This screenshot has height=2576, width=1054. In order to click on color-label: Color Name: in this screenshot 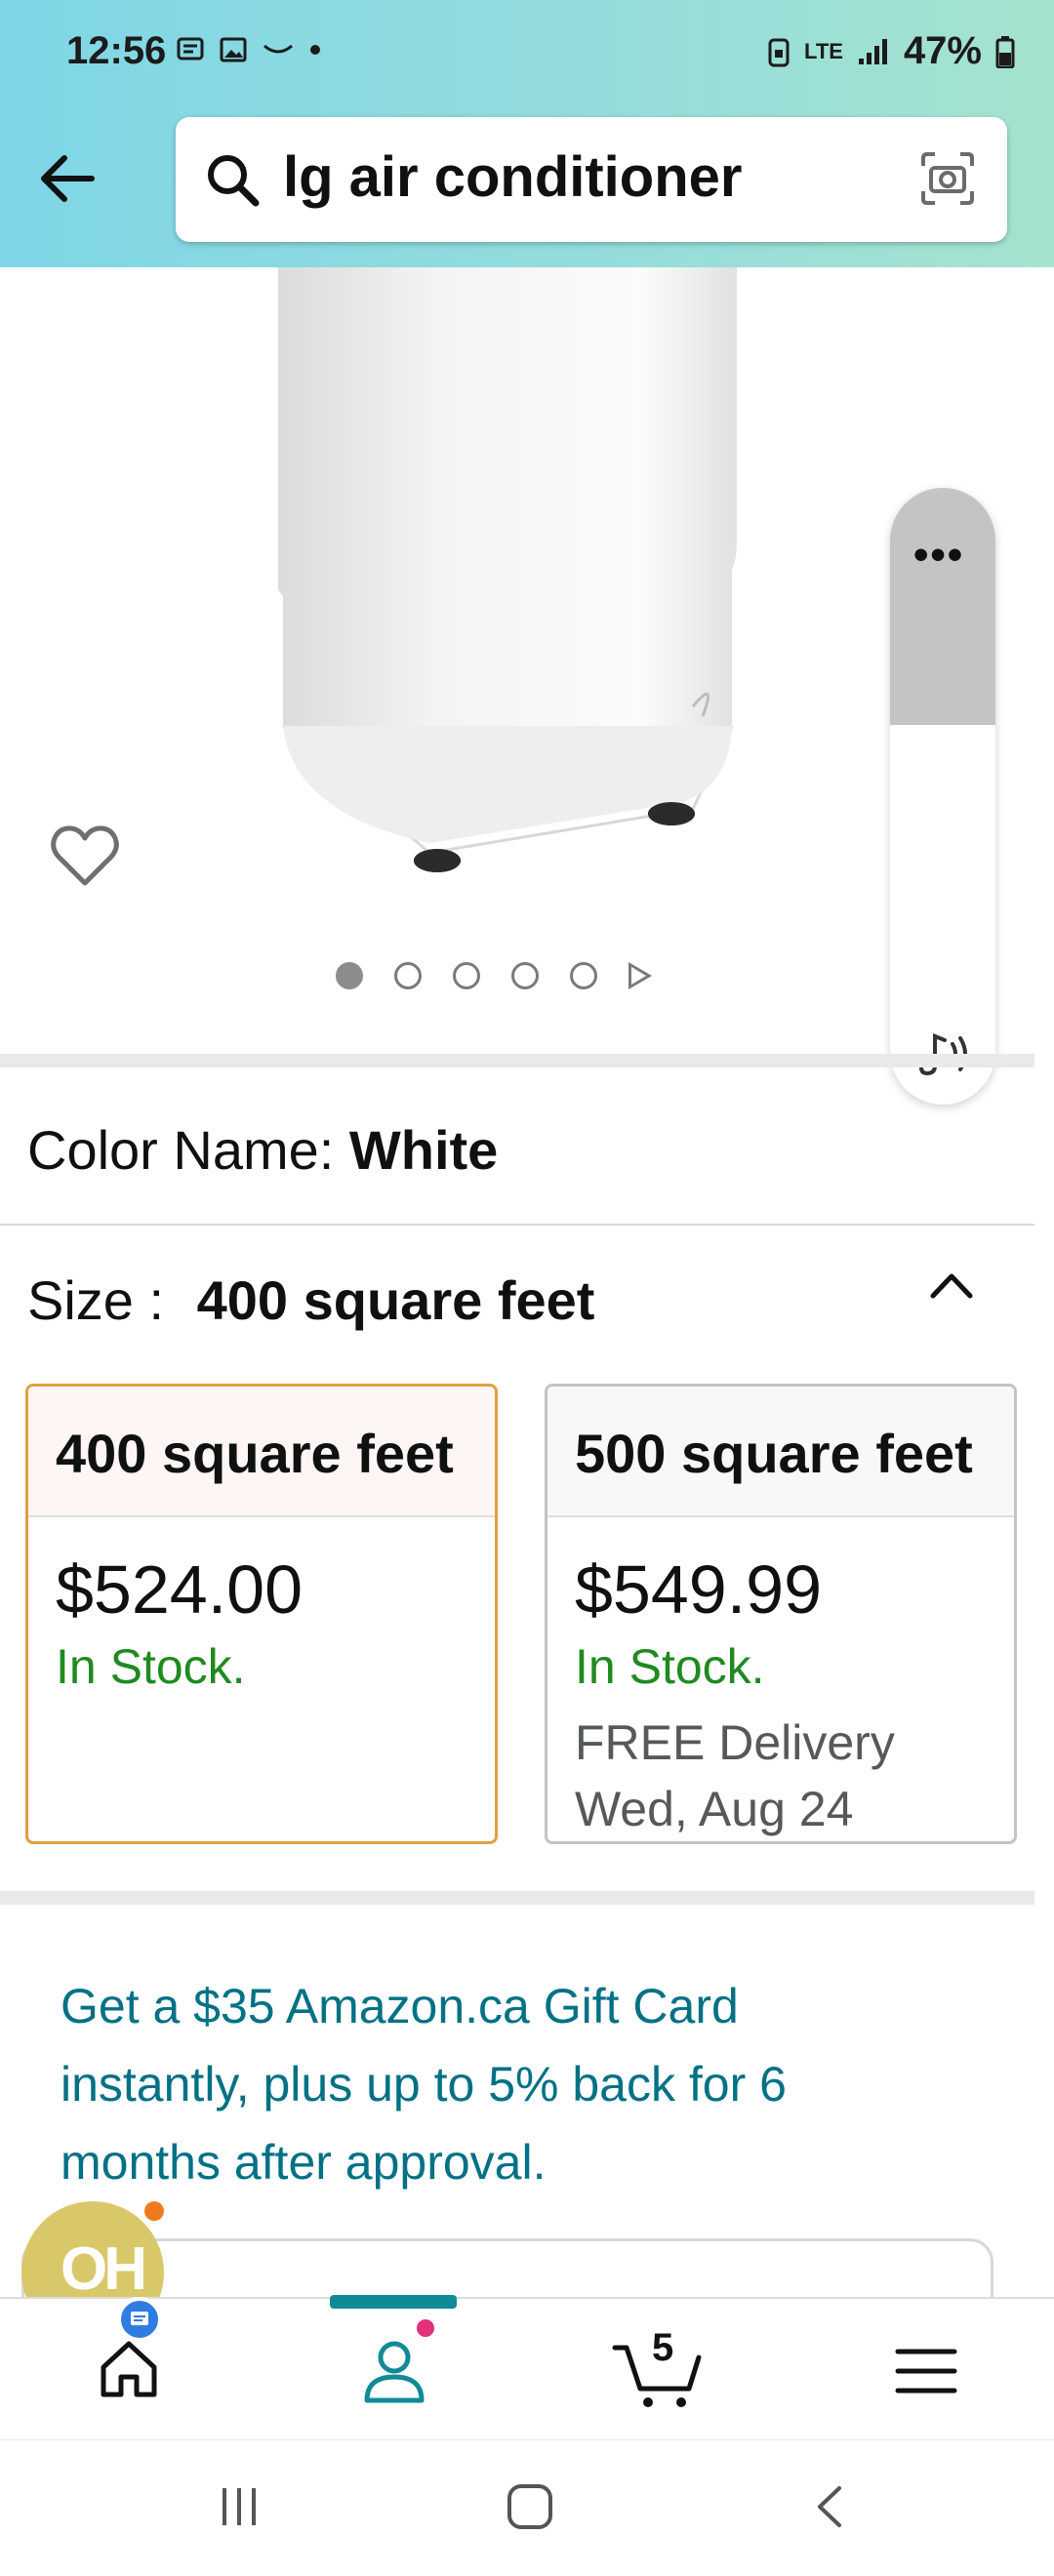, I will do `click(181, 1150)`.